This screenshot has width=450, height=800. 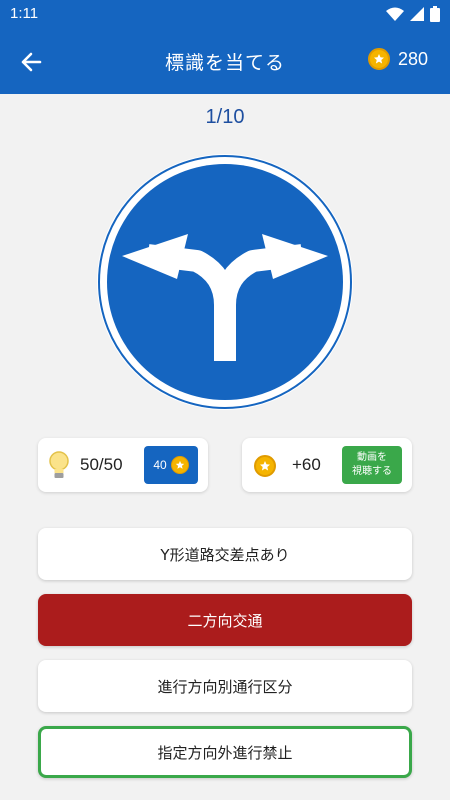 I want to click on battery-icon, so click(x=435, y=14).